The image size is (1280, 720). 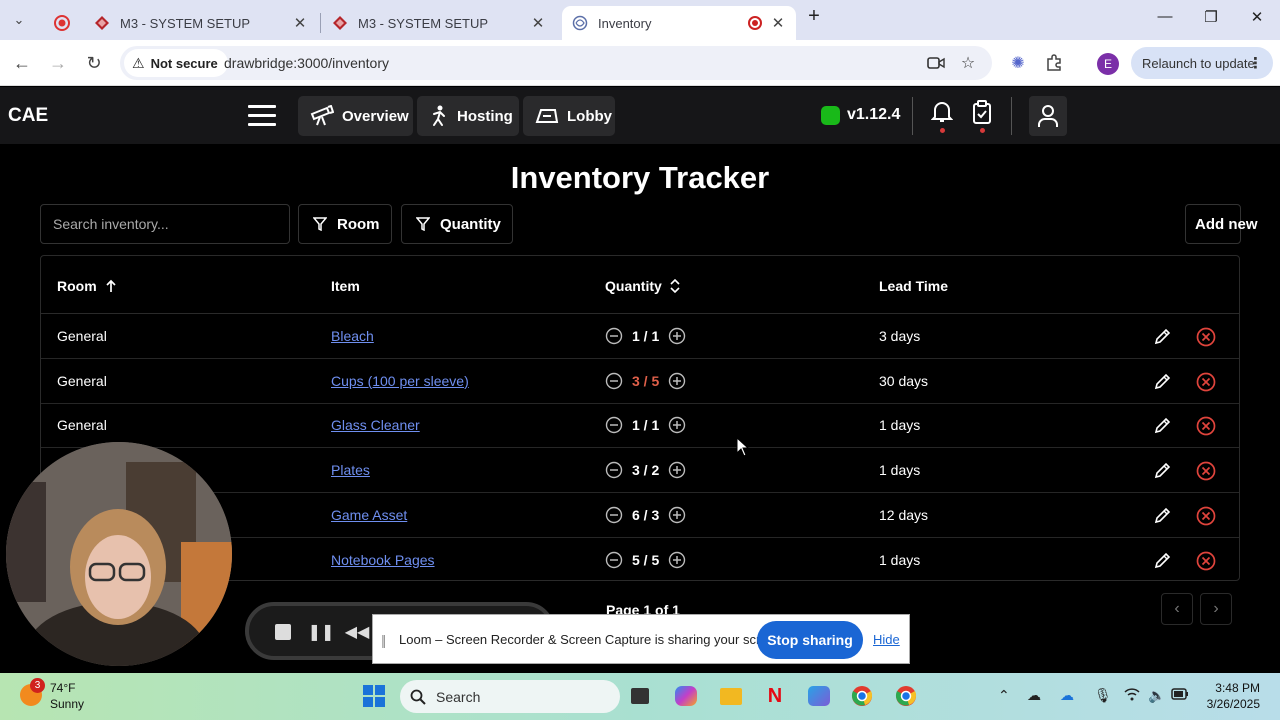 What do you see at coordinates (862, 696) in the screenshot?
I see `chrome-icon` at bounding box center [862, 696].